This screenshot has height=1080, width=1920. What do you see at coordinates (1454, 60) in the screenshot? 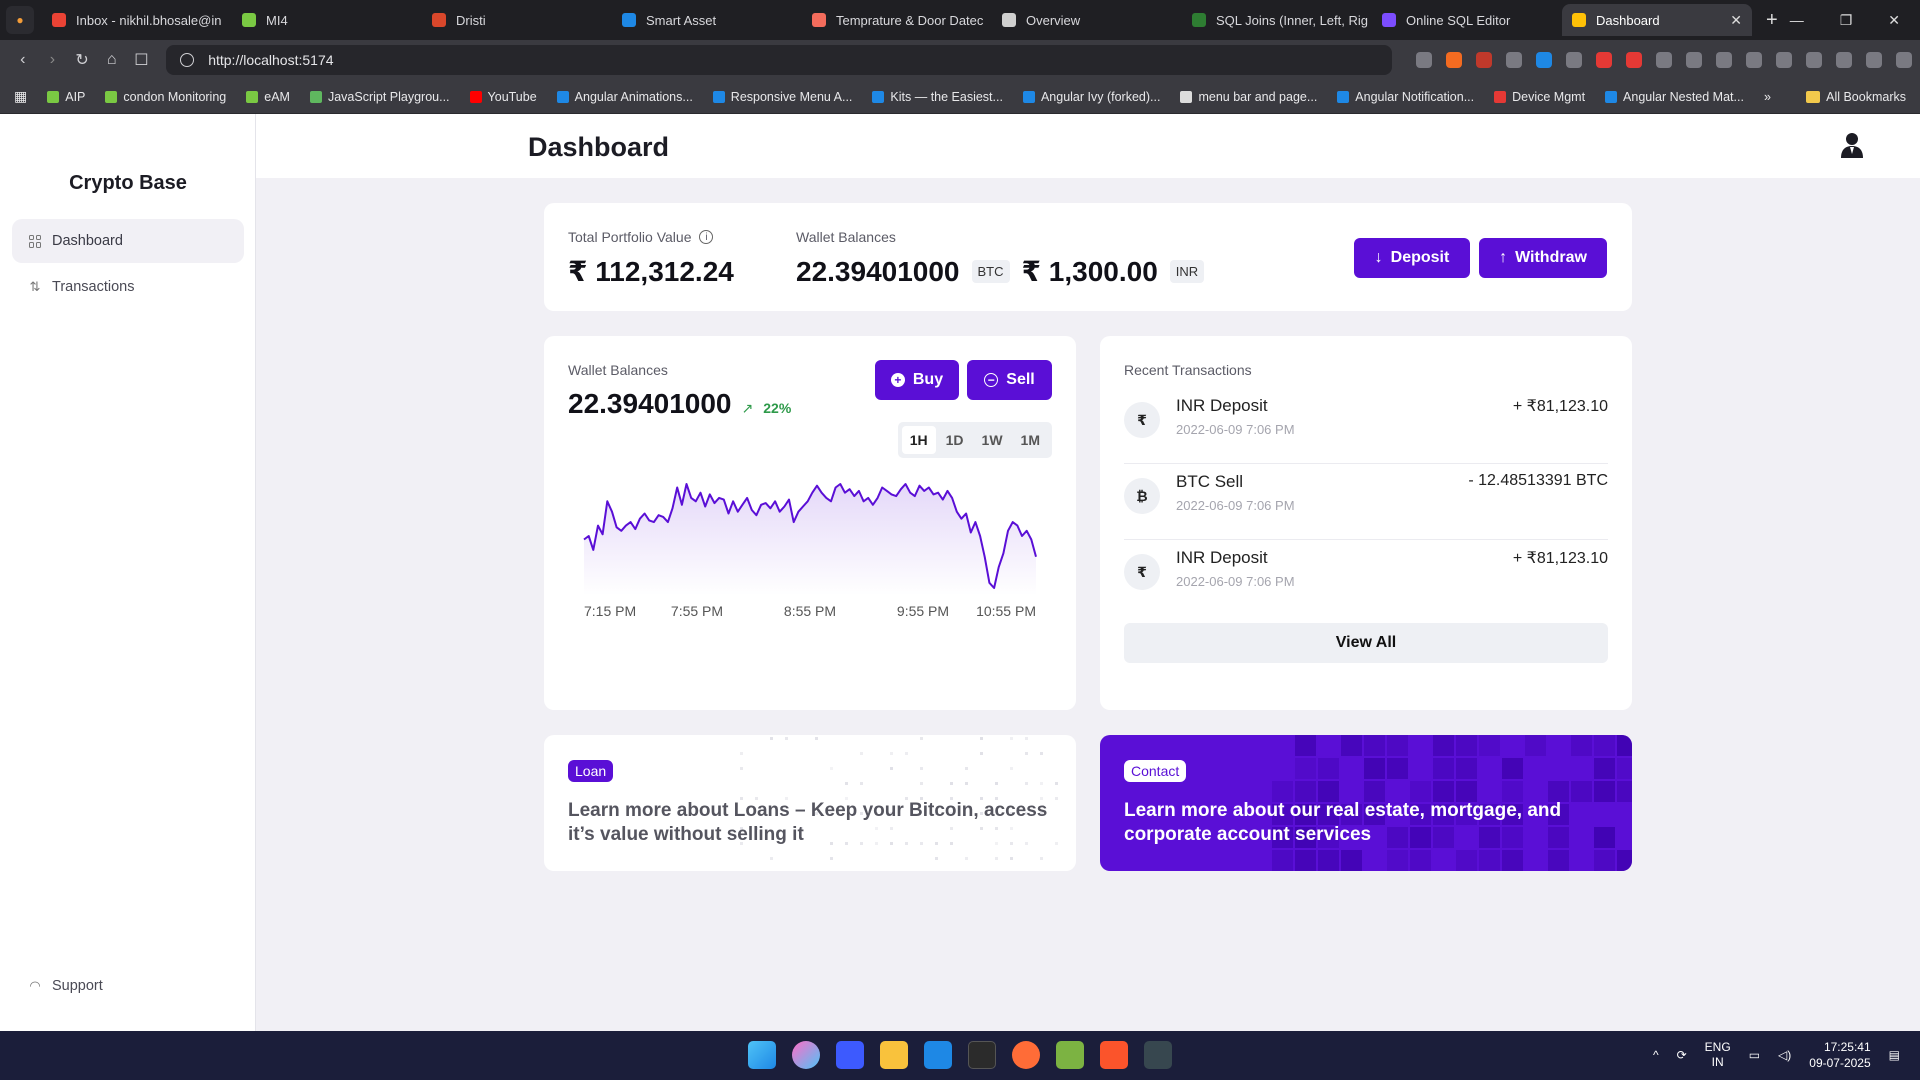
I see `brave-shields-icon` at bounding box center [1454, 60].